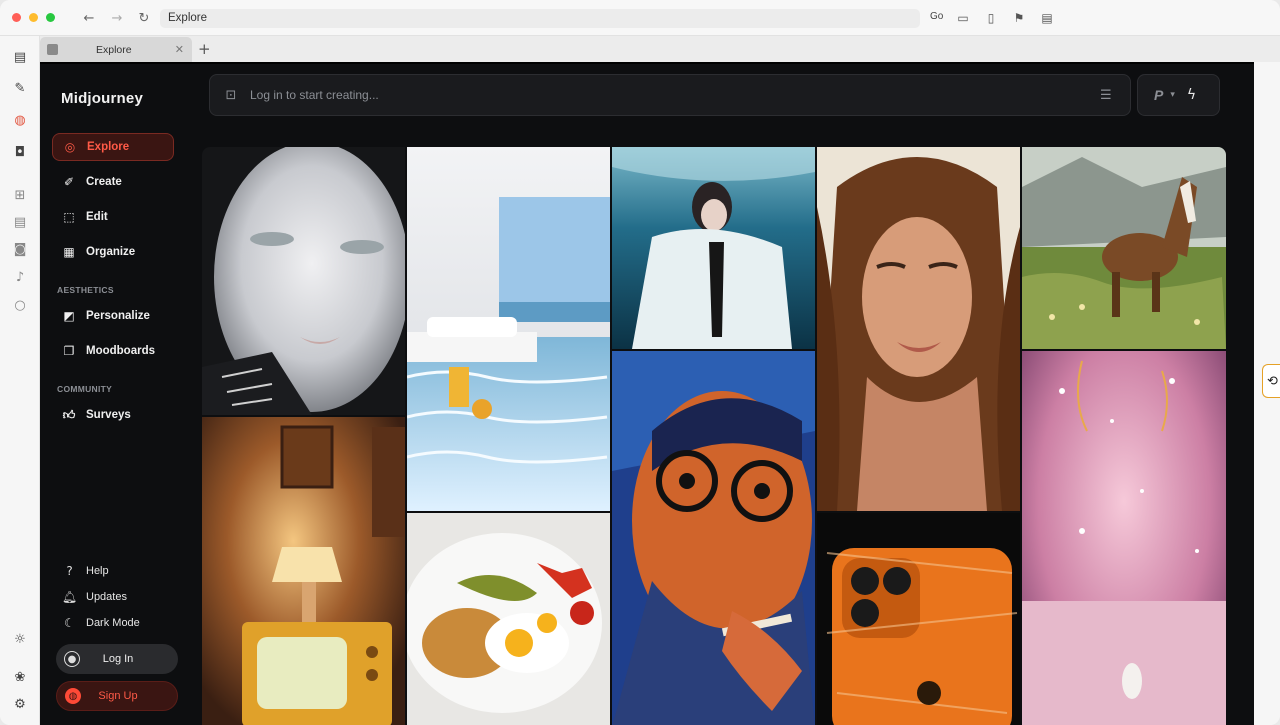 The image size is (1280, 725). I want to click on thumbs-up-icon: 👍︎, so click(69, 414).